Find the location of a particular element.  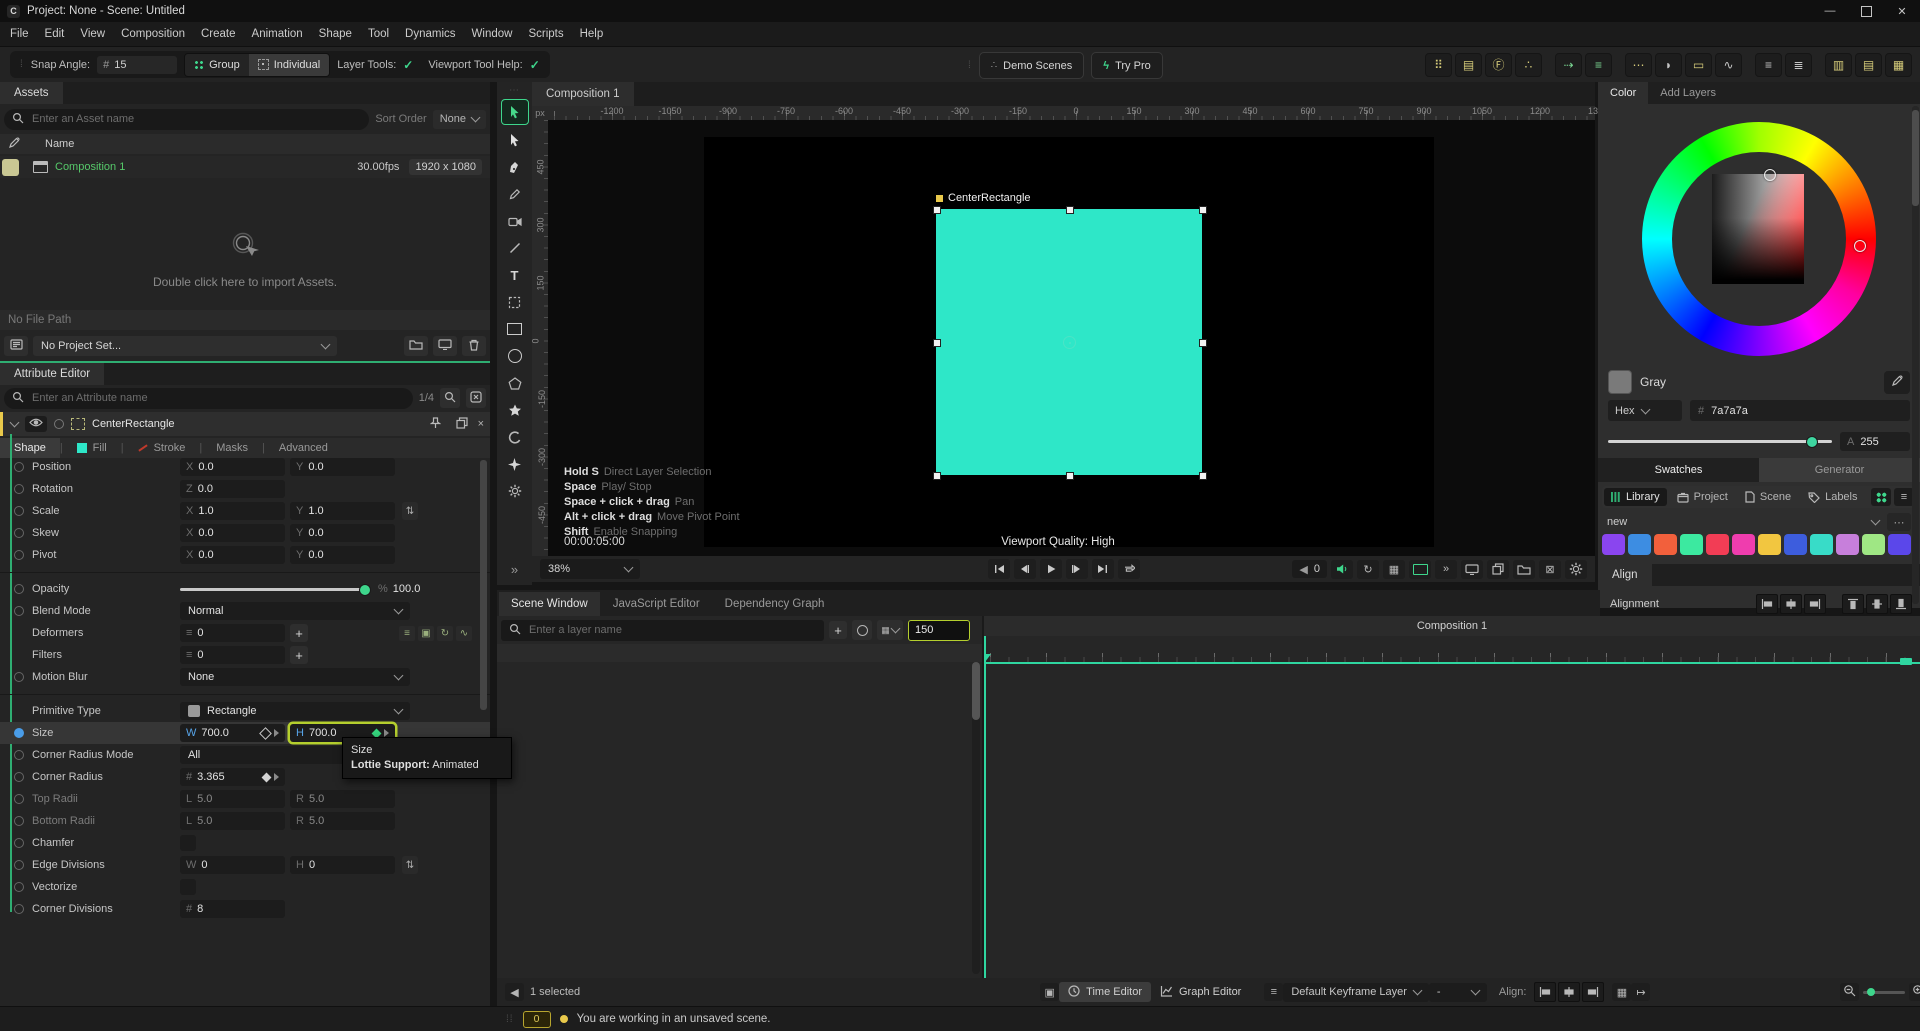

viewport-composition-tab: Composition 1 is located at coordinates (583, 94).